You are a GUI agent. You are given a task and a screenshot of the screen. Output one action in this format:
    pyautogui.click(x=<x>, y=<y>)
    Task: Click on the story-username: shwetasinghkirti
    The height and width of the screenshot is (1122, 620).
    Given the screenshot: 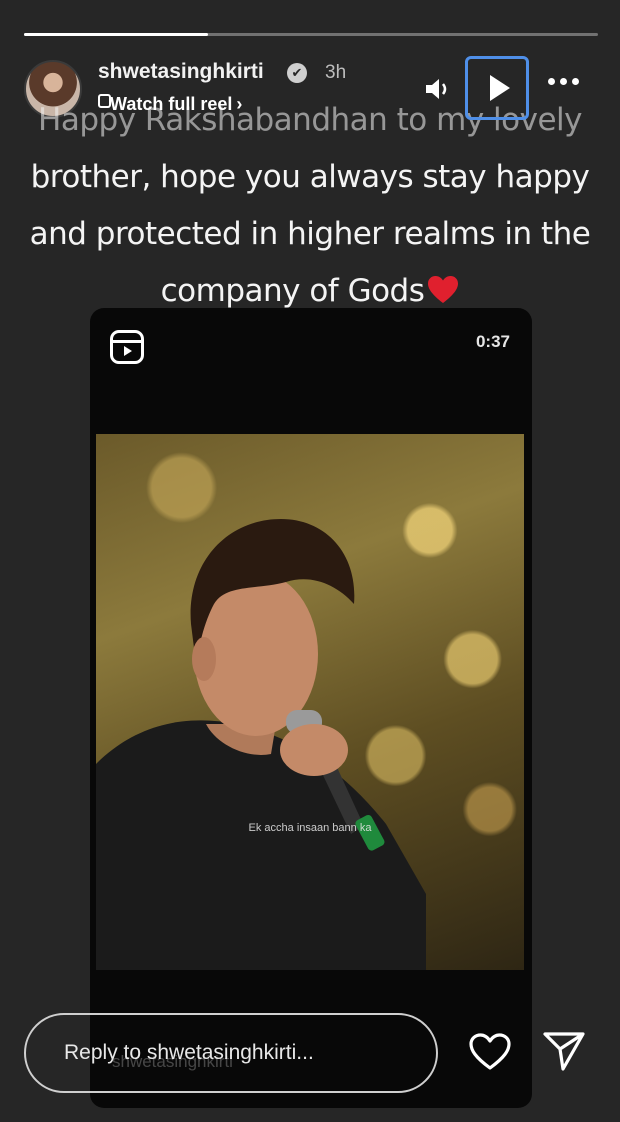 What is the action you would take?
    pyautogui.click(x=181, y=72)
    